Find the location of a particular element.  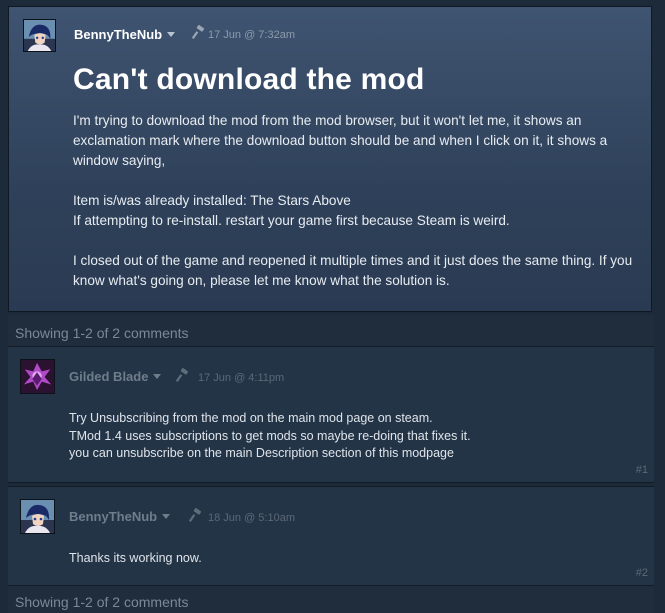

comment-author-name: Gilded Blade is located at coordinates (108, 376).